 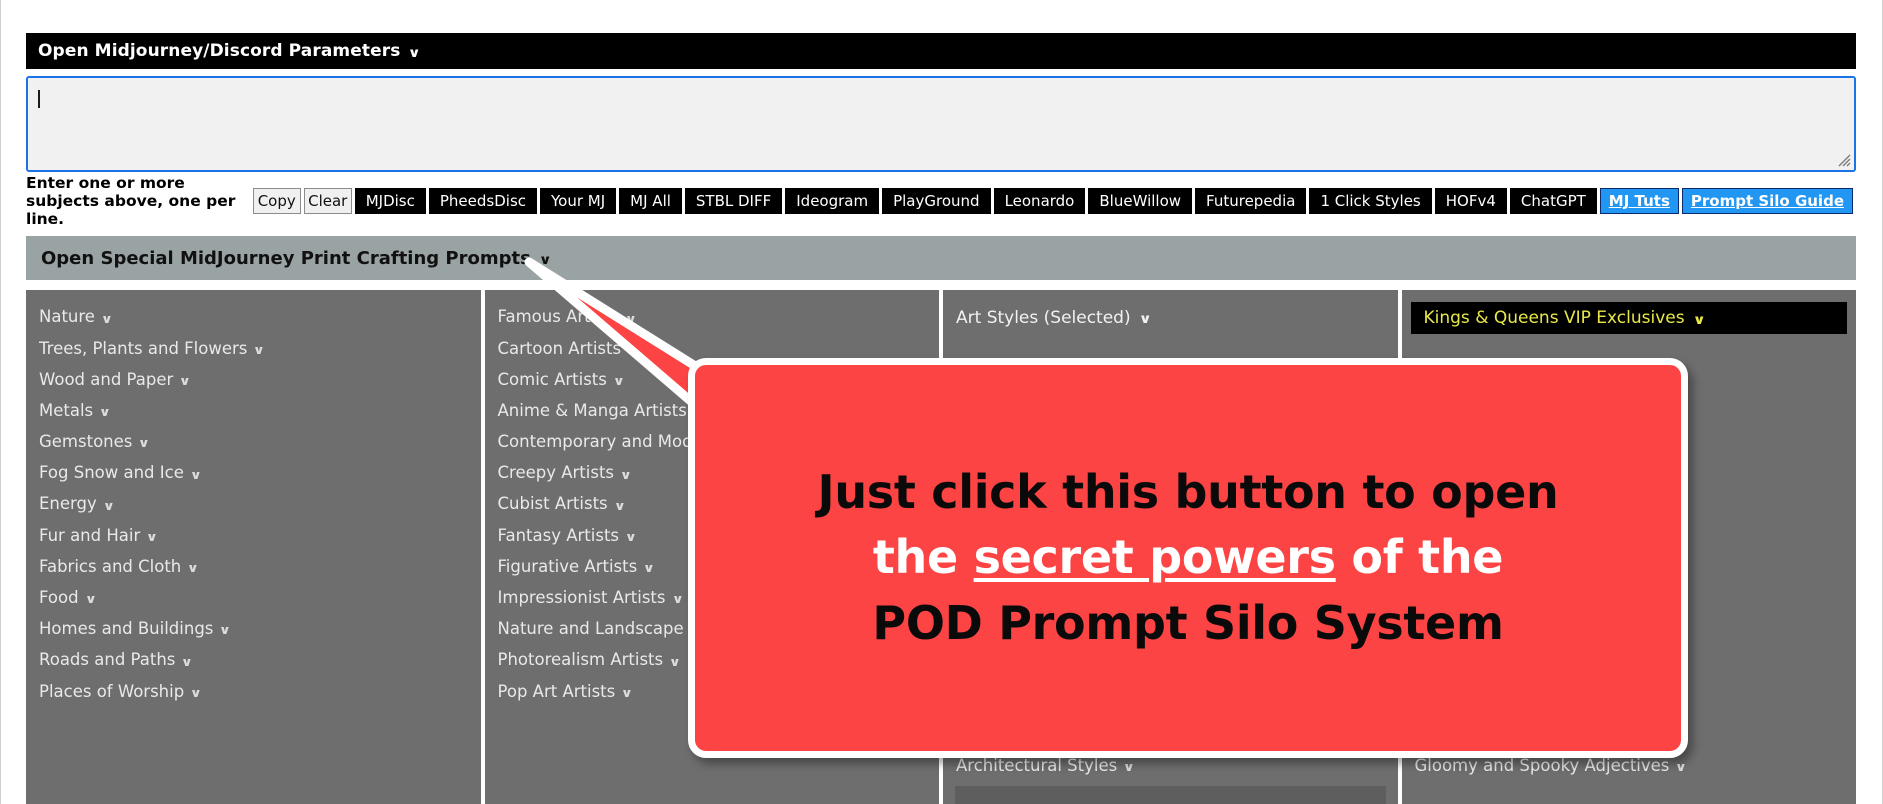 I want to click on prompt-silo-guide-link: Prompt Silo Guide, so click(x=1767, y=201).